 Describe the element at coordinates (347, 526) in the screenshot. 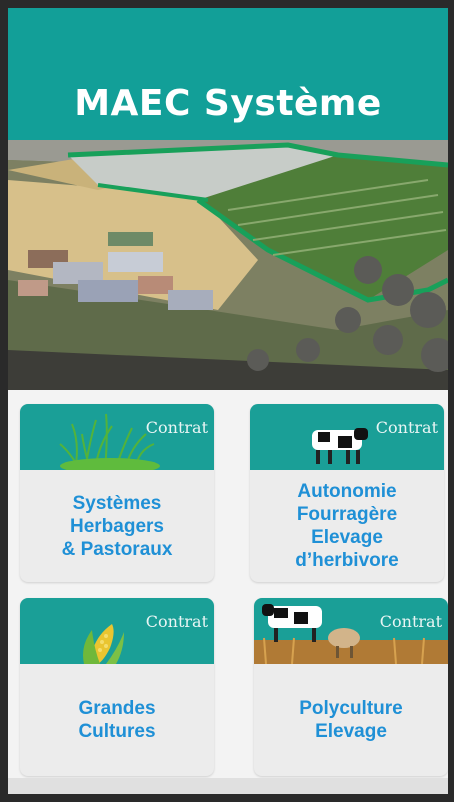

I see `card-label: Autonomie Fourragère Elevage d’herbivore` at that location.